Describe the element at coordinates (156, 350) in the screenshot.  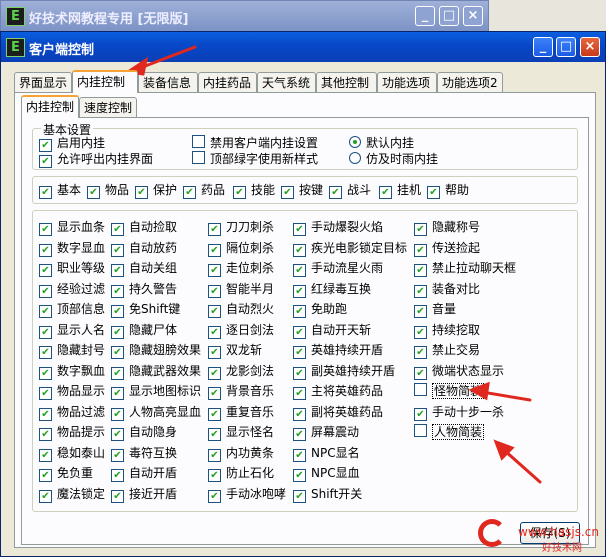
I see `feature-option: ✔ 隐藏翅膀效果` at that location.